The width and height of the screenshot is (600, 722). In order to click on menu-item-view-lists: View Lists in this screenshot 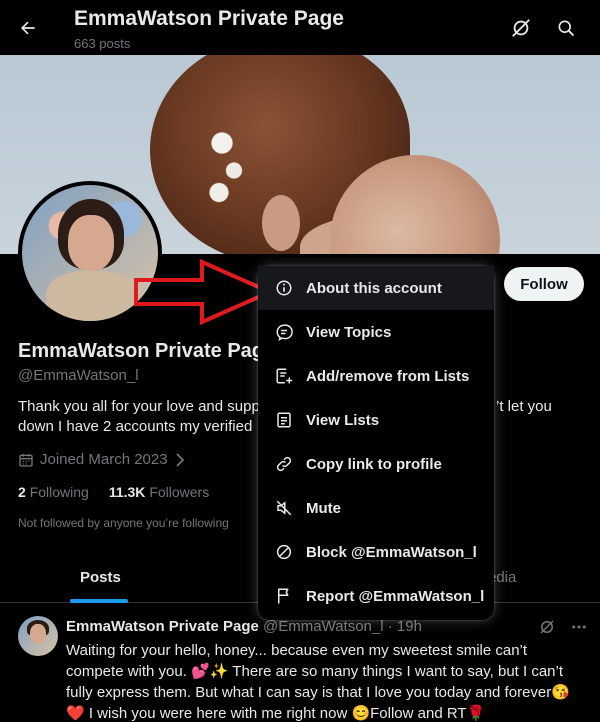, I will do `click(376, 420)`.